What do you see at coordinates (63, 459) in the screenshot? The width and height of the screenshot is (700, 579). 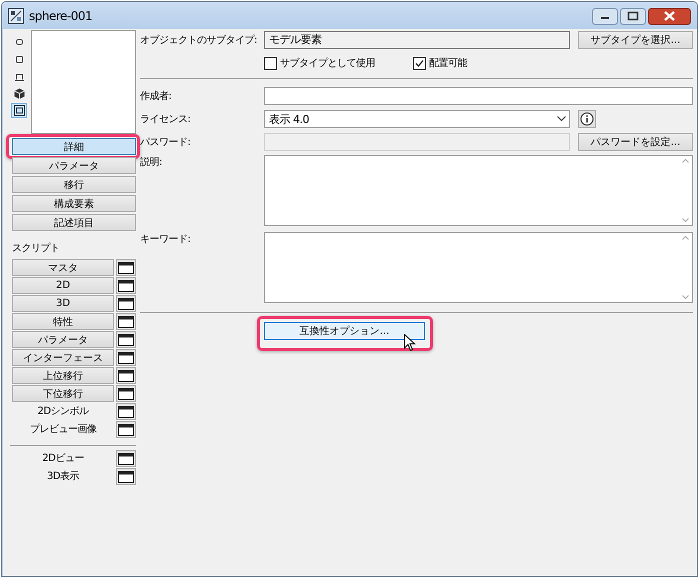 I see `view-label: 2Dビュー` at bounding box center [63, 459].